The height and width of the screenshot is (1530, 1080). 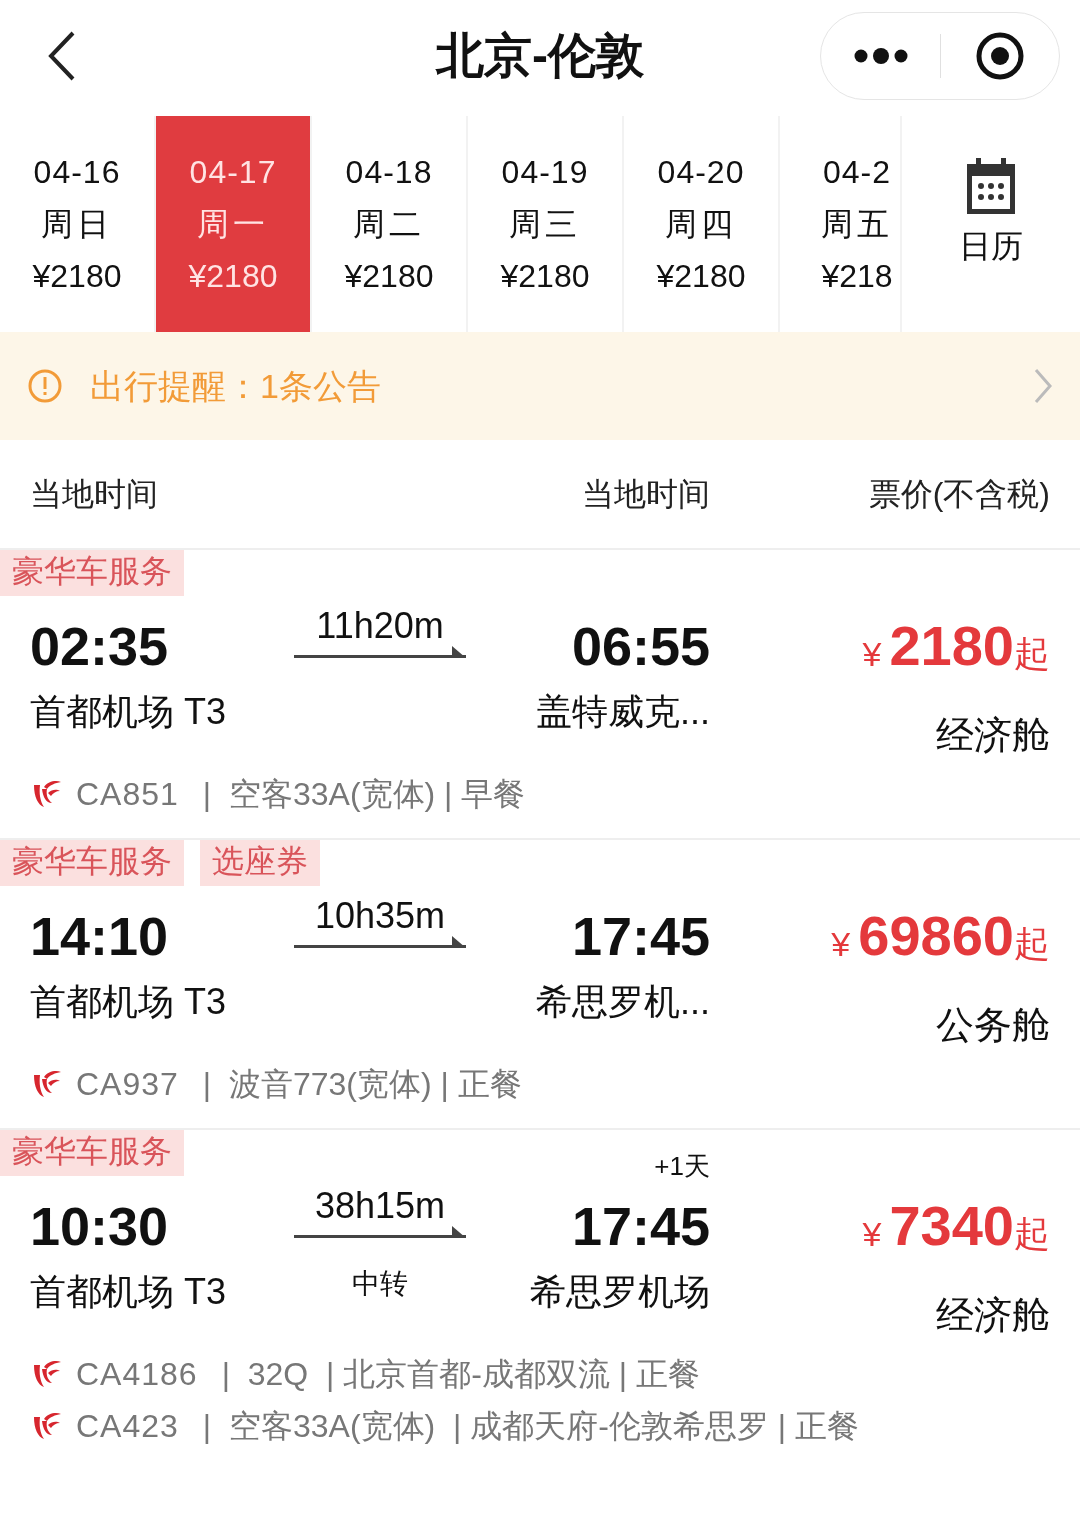 I want to click on calendar-icon, so click(x=991, y=186).